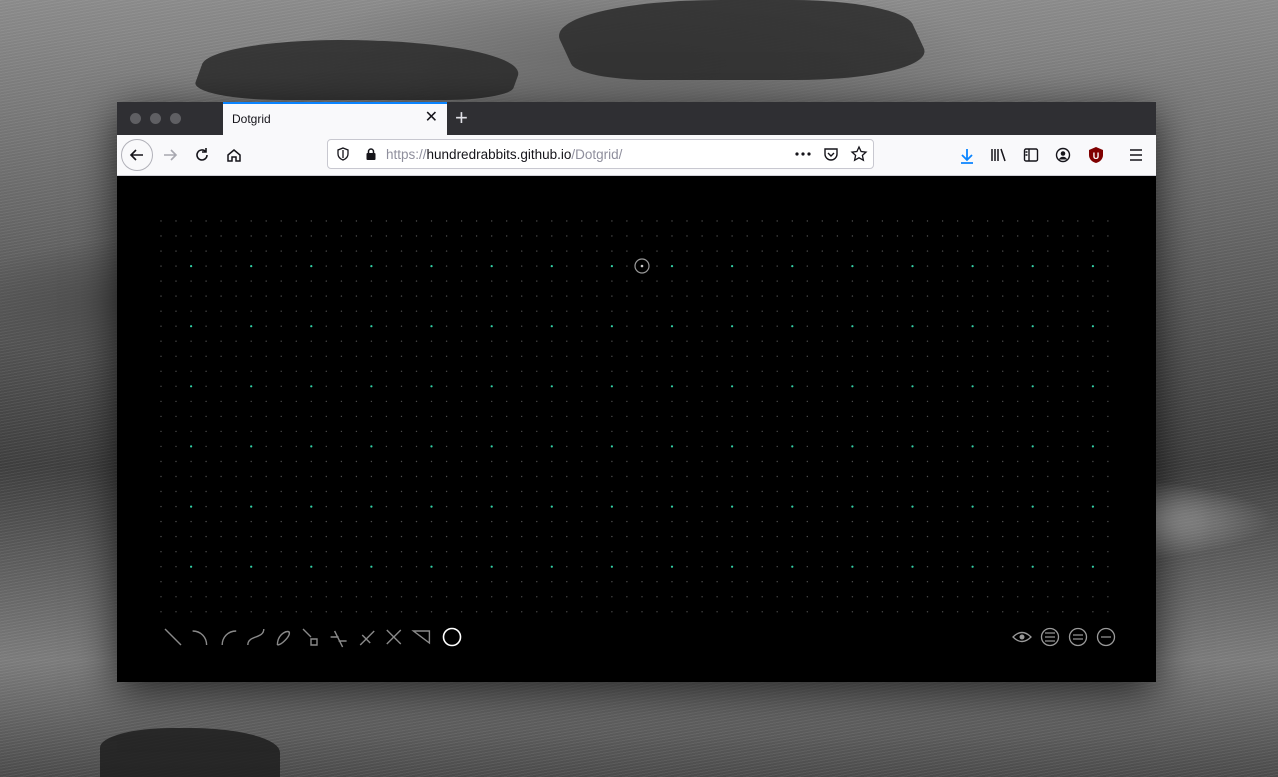  I want to click on fill-tool-icon, so click(421, 637).